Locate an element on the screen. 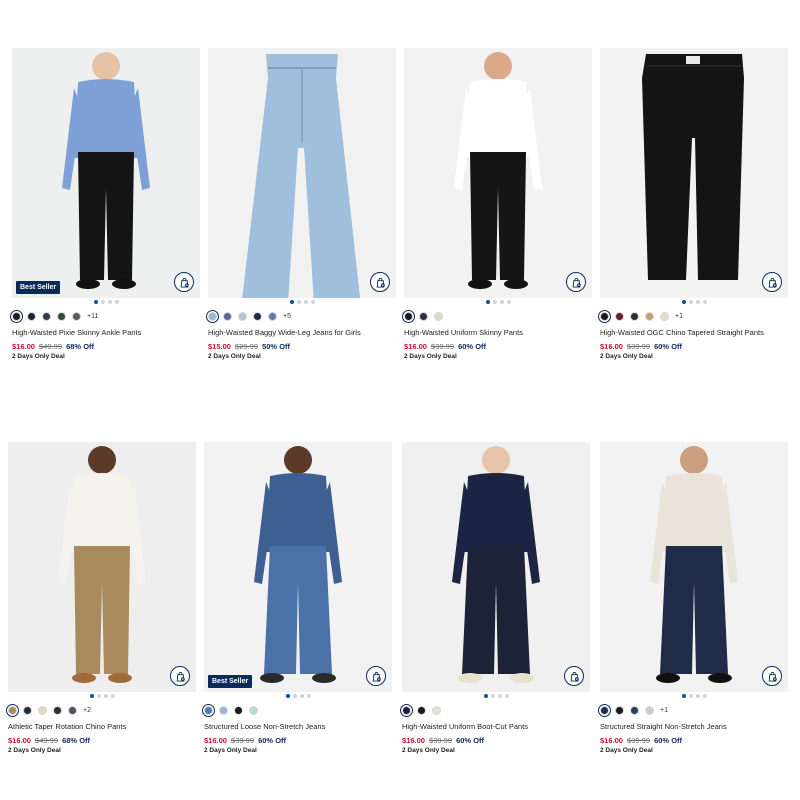  color-swatches: +11 is located at coordinates (105, 316).